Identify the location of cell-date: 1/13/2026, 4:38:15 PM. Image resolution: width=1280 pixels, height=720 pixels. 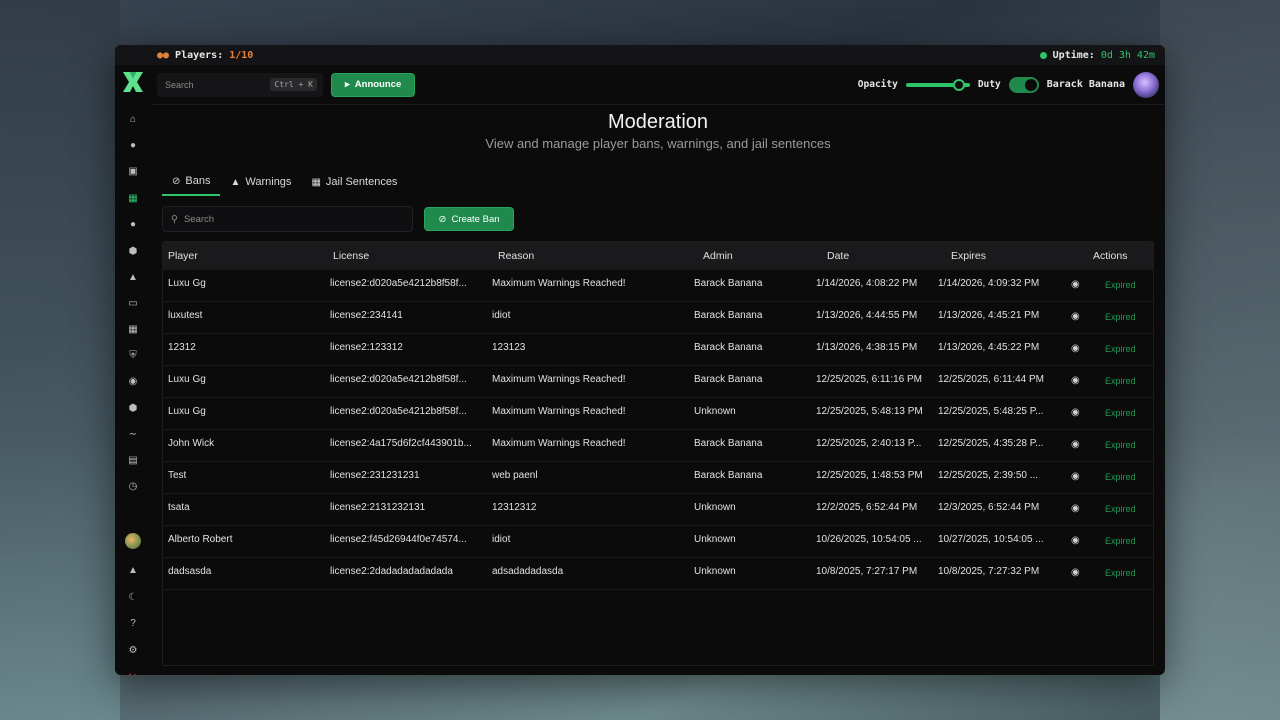
(867, 347).